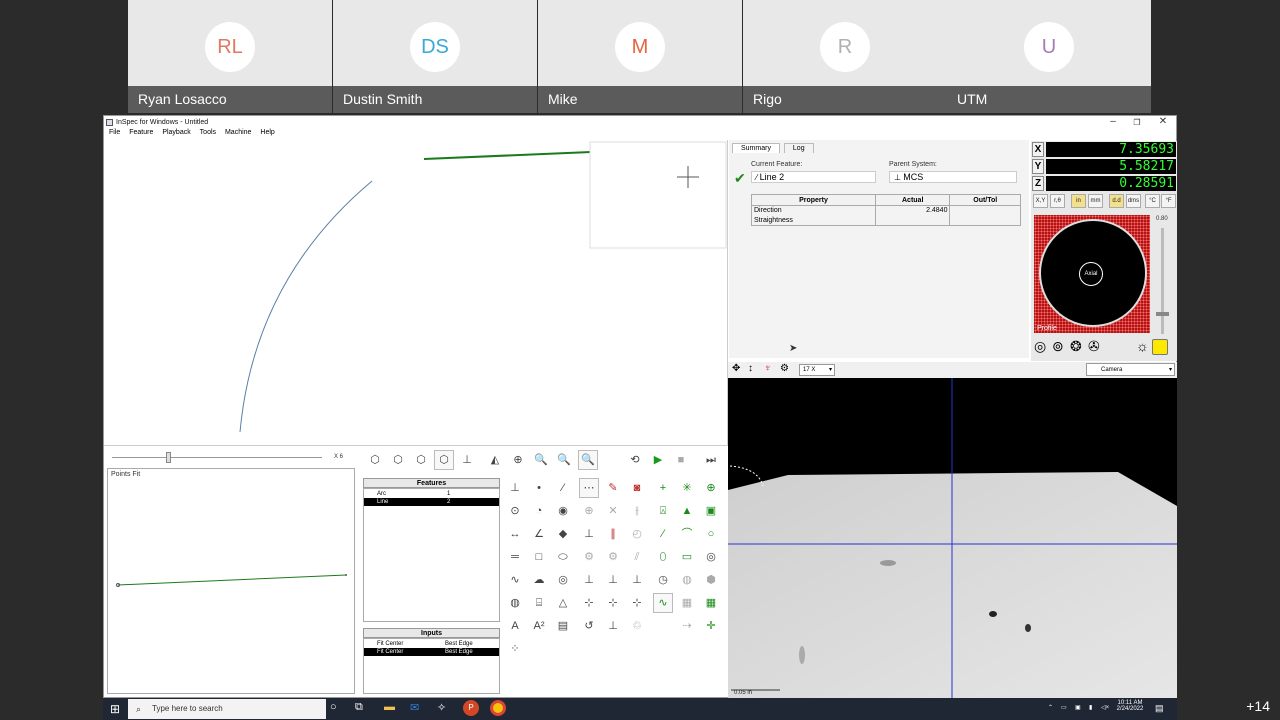 The height and width of the screenshot is (720, 1280). What do you see at coordinates (637, 603) in the screenshot?
I see `translate-z-icon: ⊹` at bounding box center [637, 603].